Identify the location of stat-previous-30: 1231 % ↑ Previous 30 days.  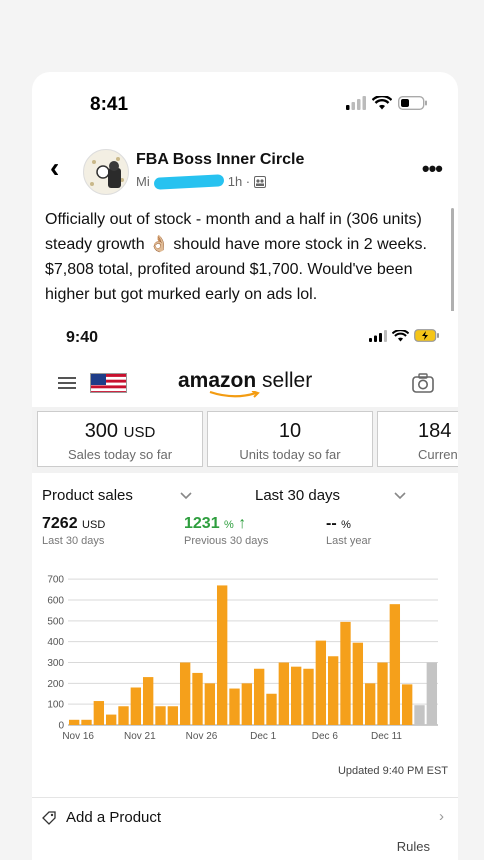
(226, 531).